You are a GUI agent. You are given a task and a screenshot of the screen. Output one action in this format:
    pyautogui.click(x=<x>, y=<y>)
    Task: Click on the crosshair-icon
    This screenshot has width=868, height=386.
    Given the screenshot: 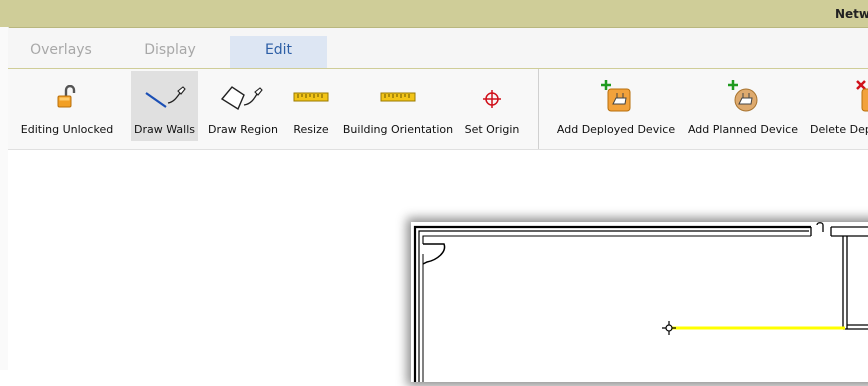 What is the action you would take?
    pyautogui.click(x=492, y=100)
    